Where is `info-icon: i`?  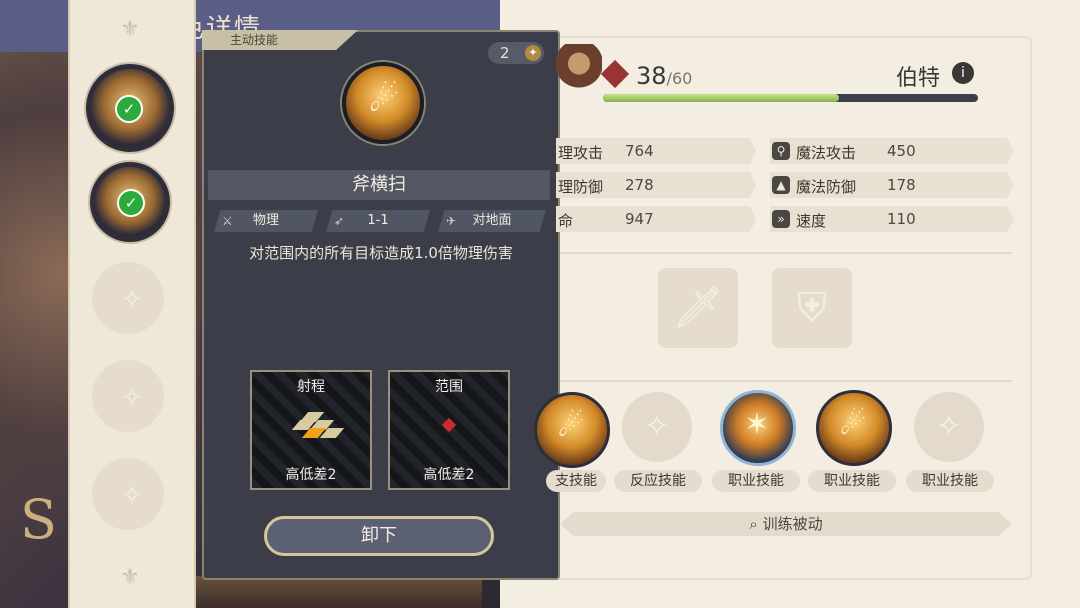 info-icon: i is located at coordinates (963, 73).